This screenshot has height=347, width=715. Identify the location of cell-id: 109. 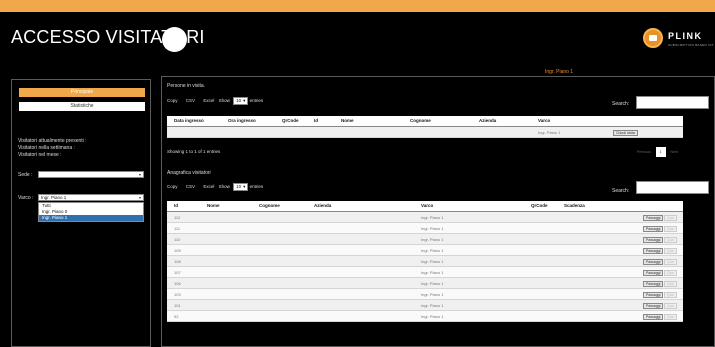
(177, 250).